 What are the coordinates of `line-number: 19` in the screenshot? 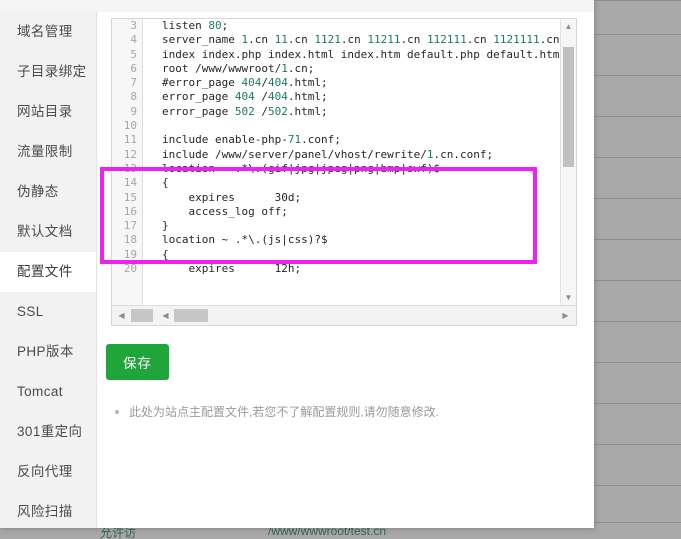 It's located at (130, 254).